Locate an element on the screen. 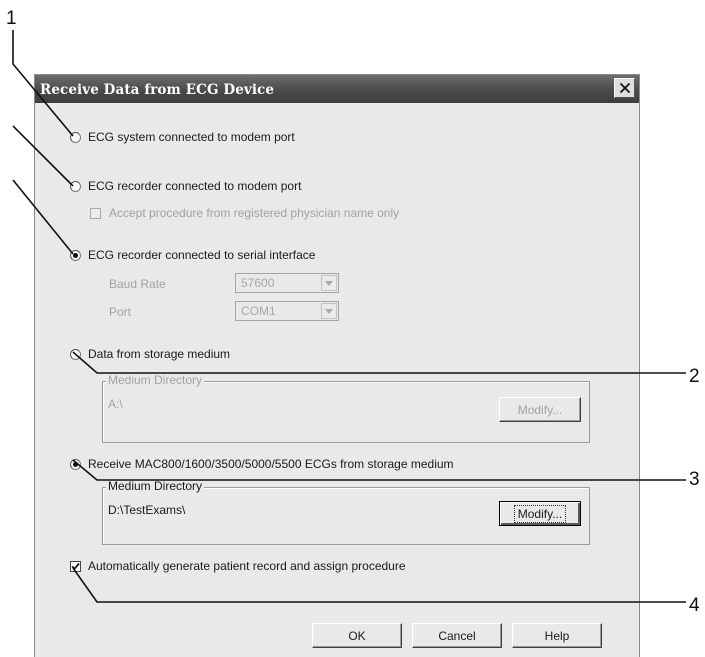 Image resolution: width=705 pixels, height=657 pixels. baud-rate-label: Baud Rate is located at coordinates (137, 284).